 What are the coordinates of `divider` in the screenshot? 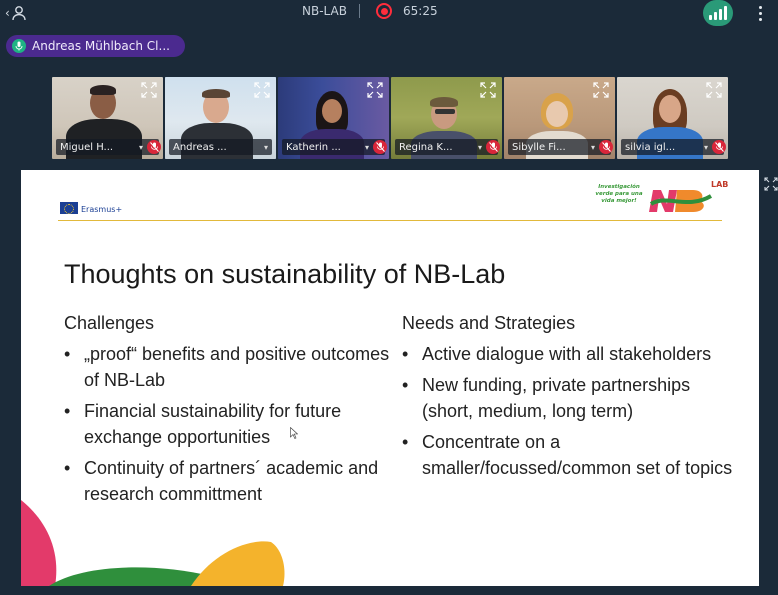 It's located at (359, 11).